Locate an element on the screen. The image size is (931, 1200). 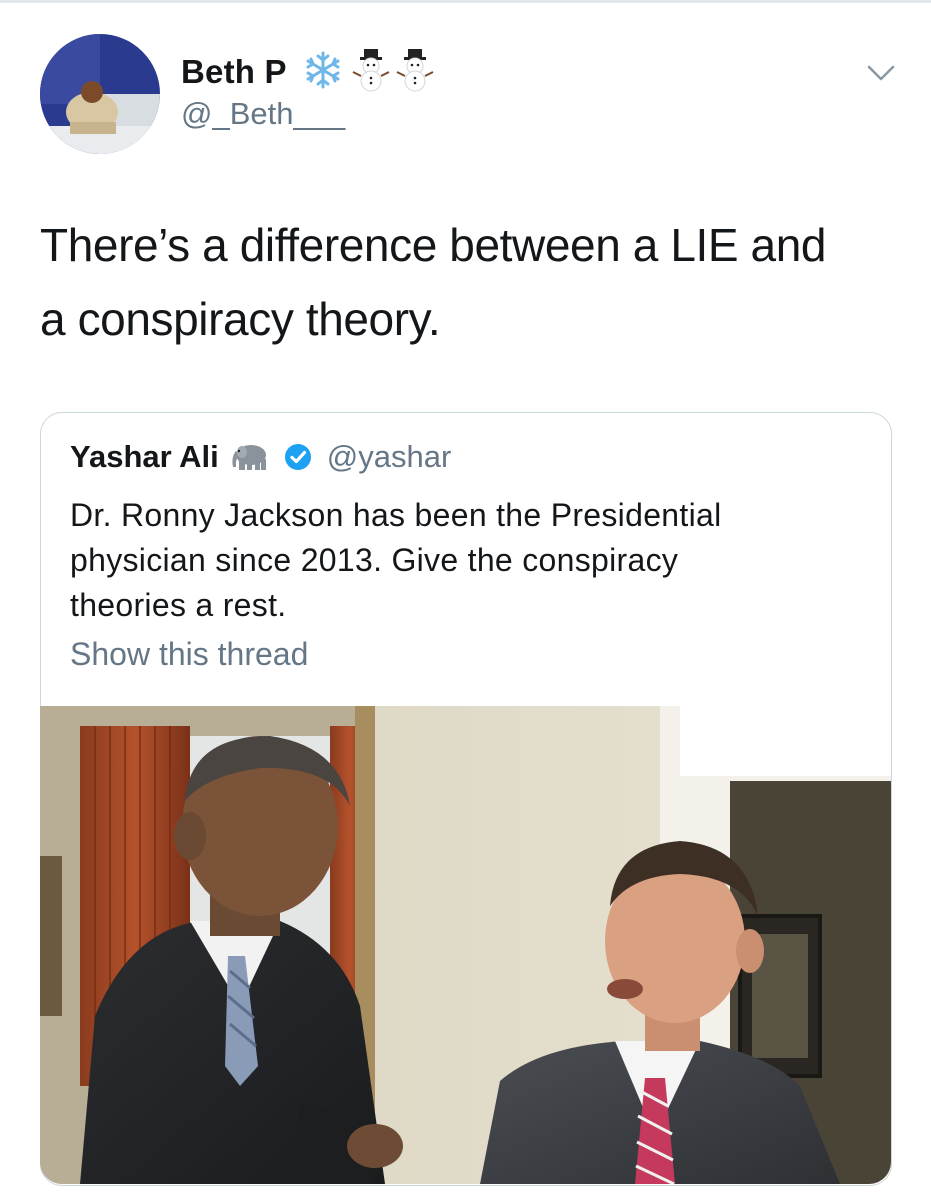
avatar is located at coordinates (100, 94).